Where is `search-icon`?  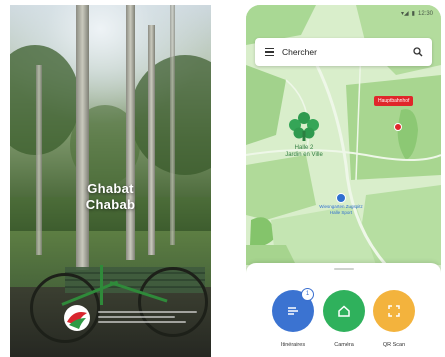
search-icon is located at coordinates (418, 52).